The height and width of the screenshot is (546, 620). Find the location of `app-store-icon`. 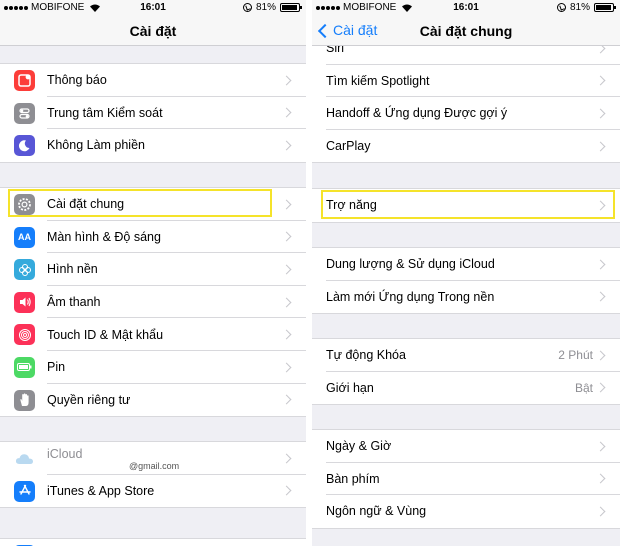

app-store-icon is located at coordinates (24, 491).